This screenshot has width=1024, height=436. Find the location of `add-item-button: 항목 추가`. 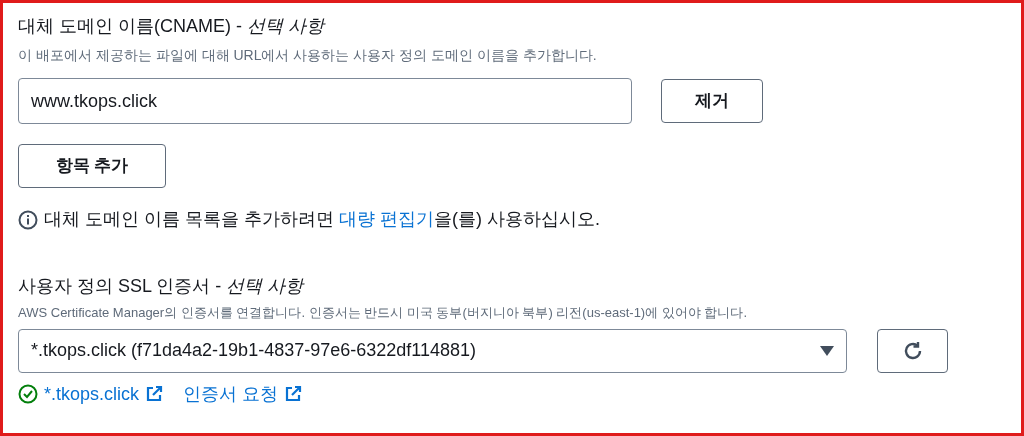

add-item-button: 항목 추가 is located at coordinates (92, 166).